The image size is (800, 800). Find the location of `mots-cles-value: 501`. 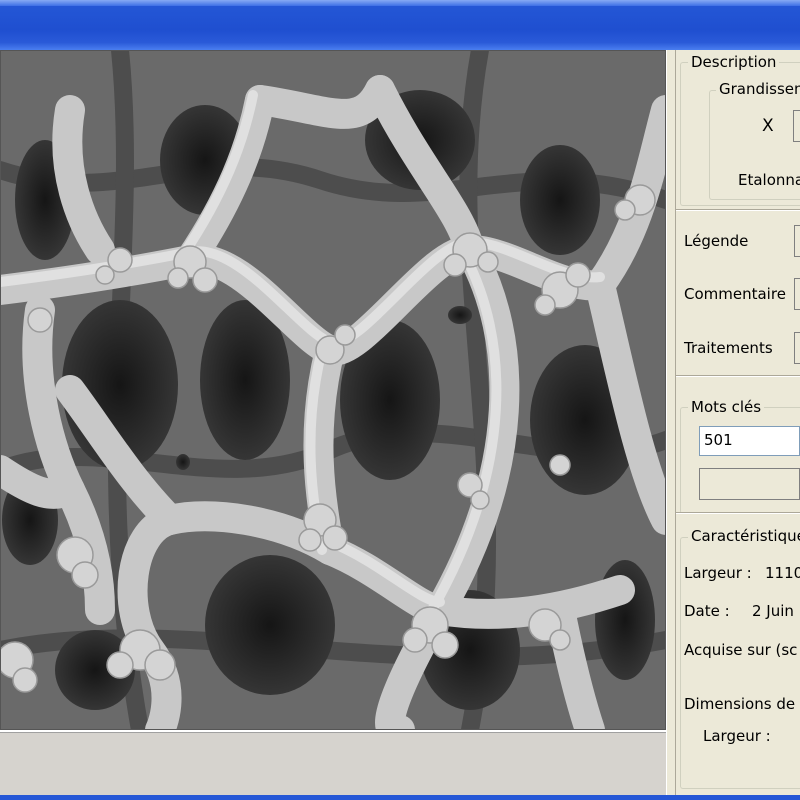

mots-cles-value: 501 is located at coordinates (718, 440).